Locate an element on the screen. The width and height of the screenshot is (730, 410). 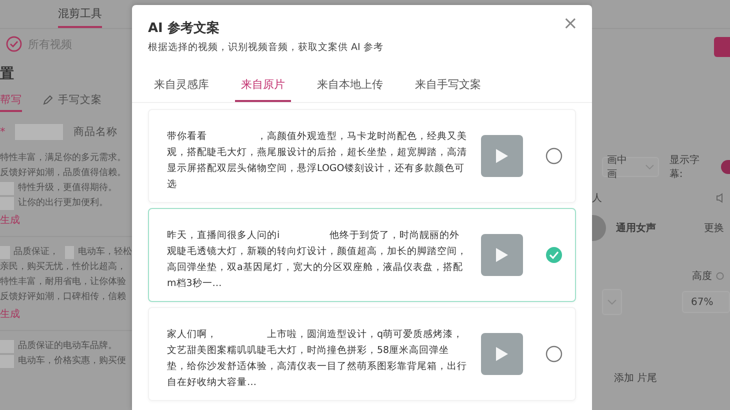
section-title: 置 is located at coordinates (7, 74).